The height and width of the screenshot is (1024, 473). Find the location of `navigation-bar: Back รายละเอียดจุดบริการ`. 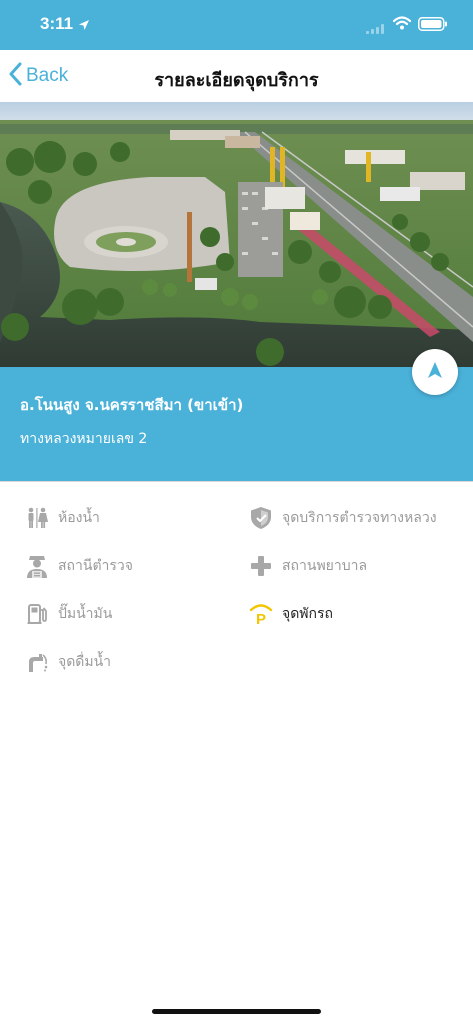

navigation-bar: Back รายละเอียดจุดบริการ is located at coordinates (236, 76).